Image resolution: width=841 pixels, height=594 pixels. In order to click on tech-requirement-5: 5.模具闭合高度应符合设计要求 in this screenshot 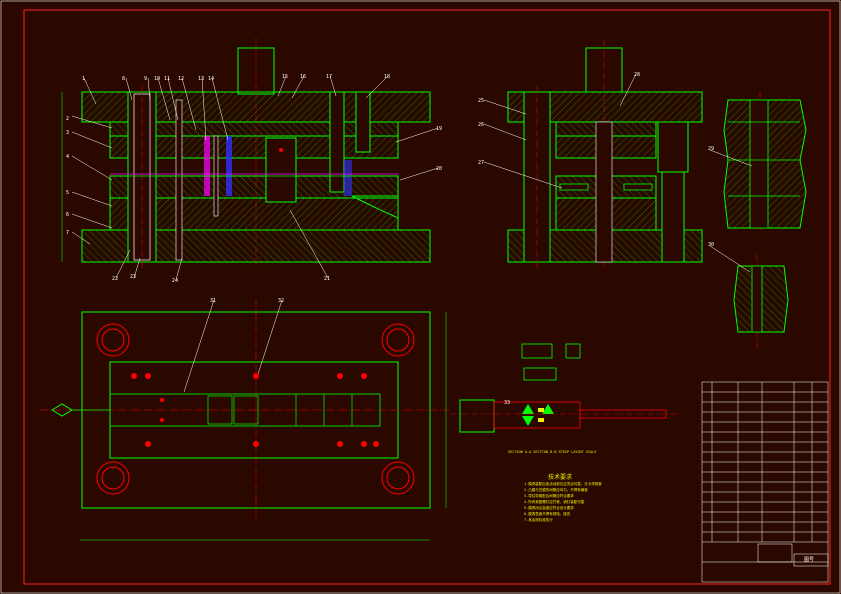, I will do `click(549, 508)`.